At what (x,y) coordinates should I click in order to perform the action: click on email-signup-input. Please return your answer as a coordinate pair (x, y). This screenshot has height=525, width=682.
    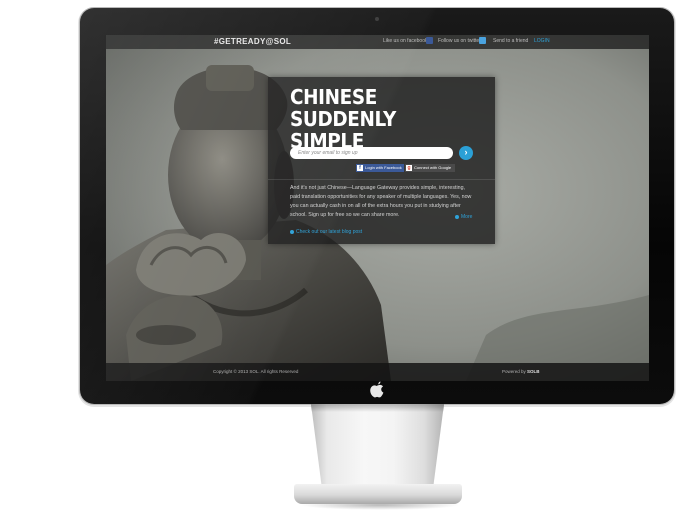
    Looking at the image, I should click on (371, 153).